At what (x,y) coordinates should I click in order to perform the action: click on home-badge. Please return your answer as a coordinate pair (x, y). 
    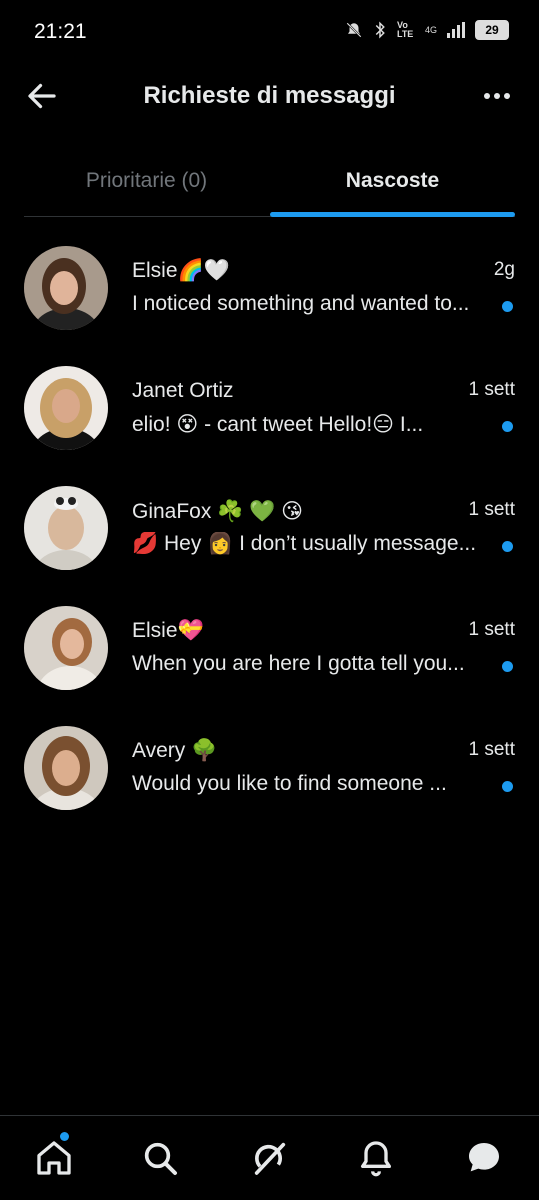
    Looking at the image, I should click on (64, 1136).